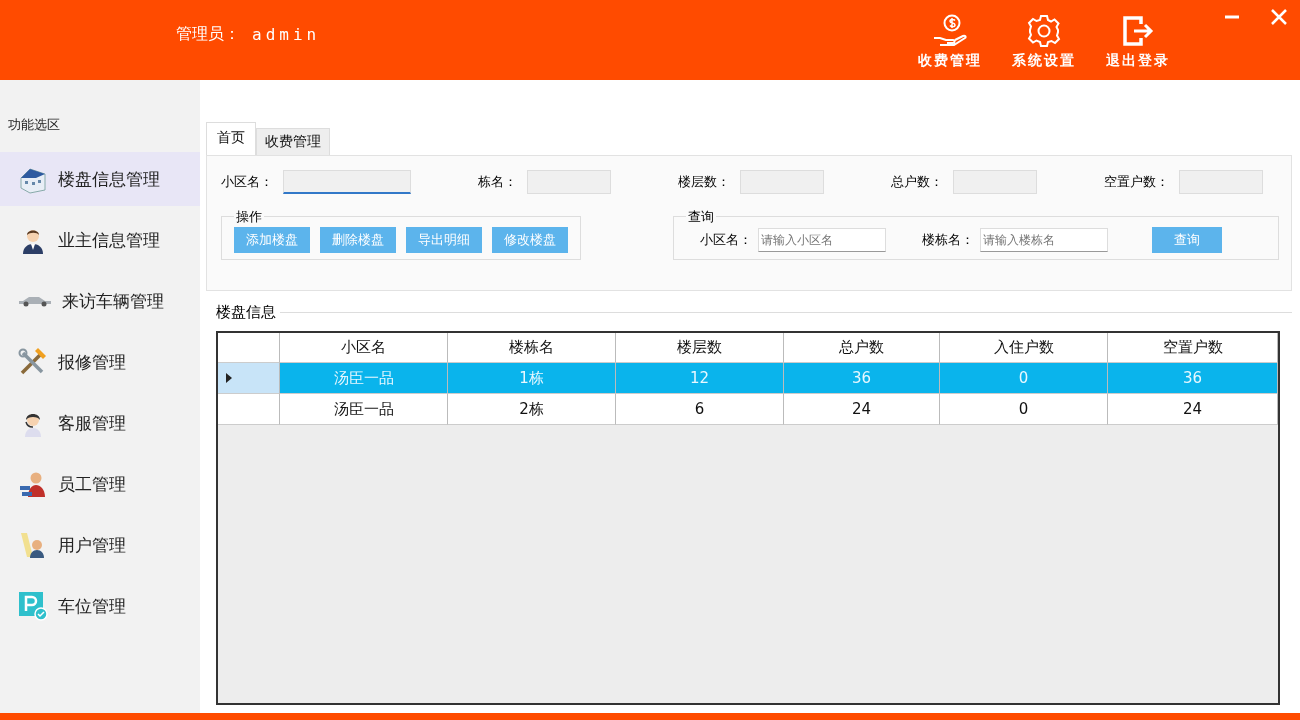  I want to click on close-icon, so click(1279, 17).